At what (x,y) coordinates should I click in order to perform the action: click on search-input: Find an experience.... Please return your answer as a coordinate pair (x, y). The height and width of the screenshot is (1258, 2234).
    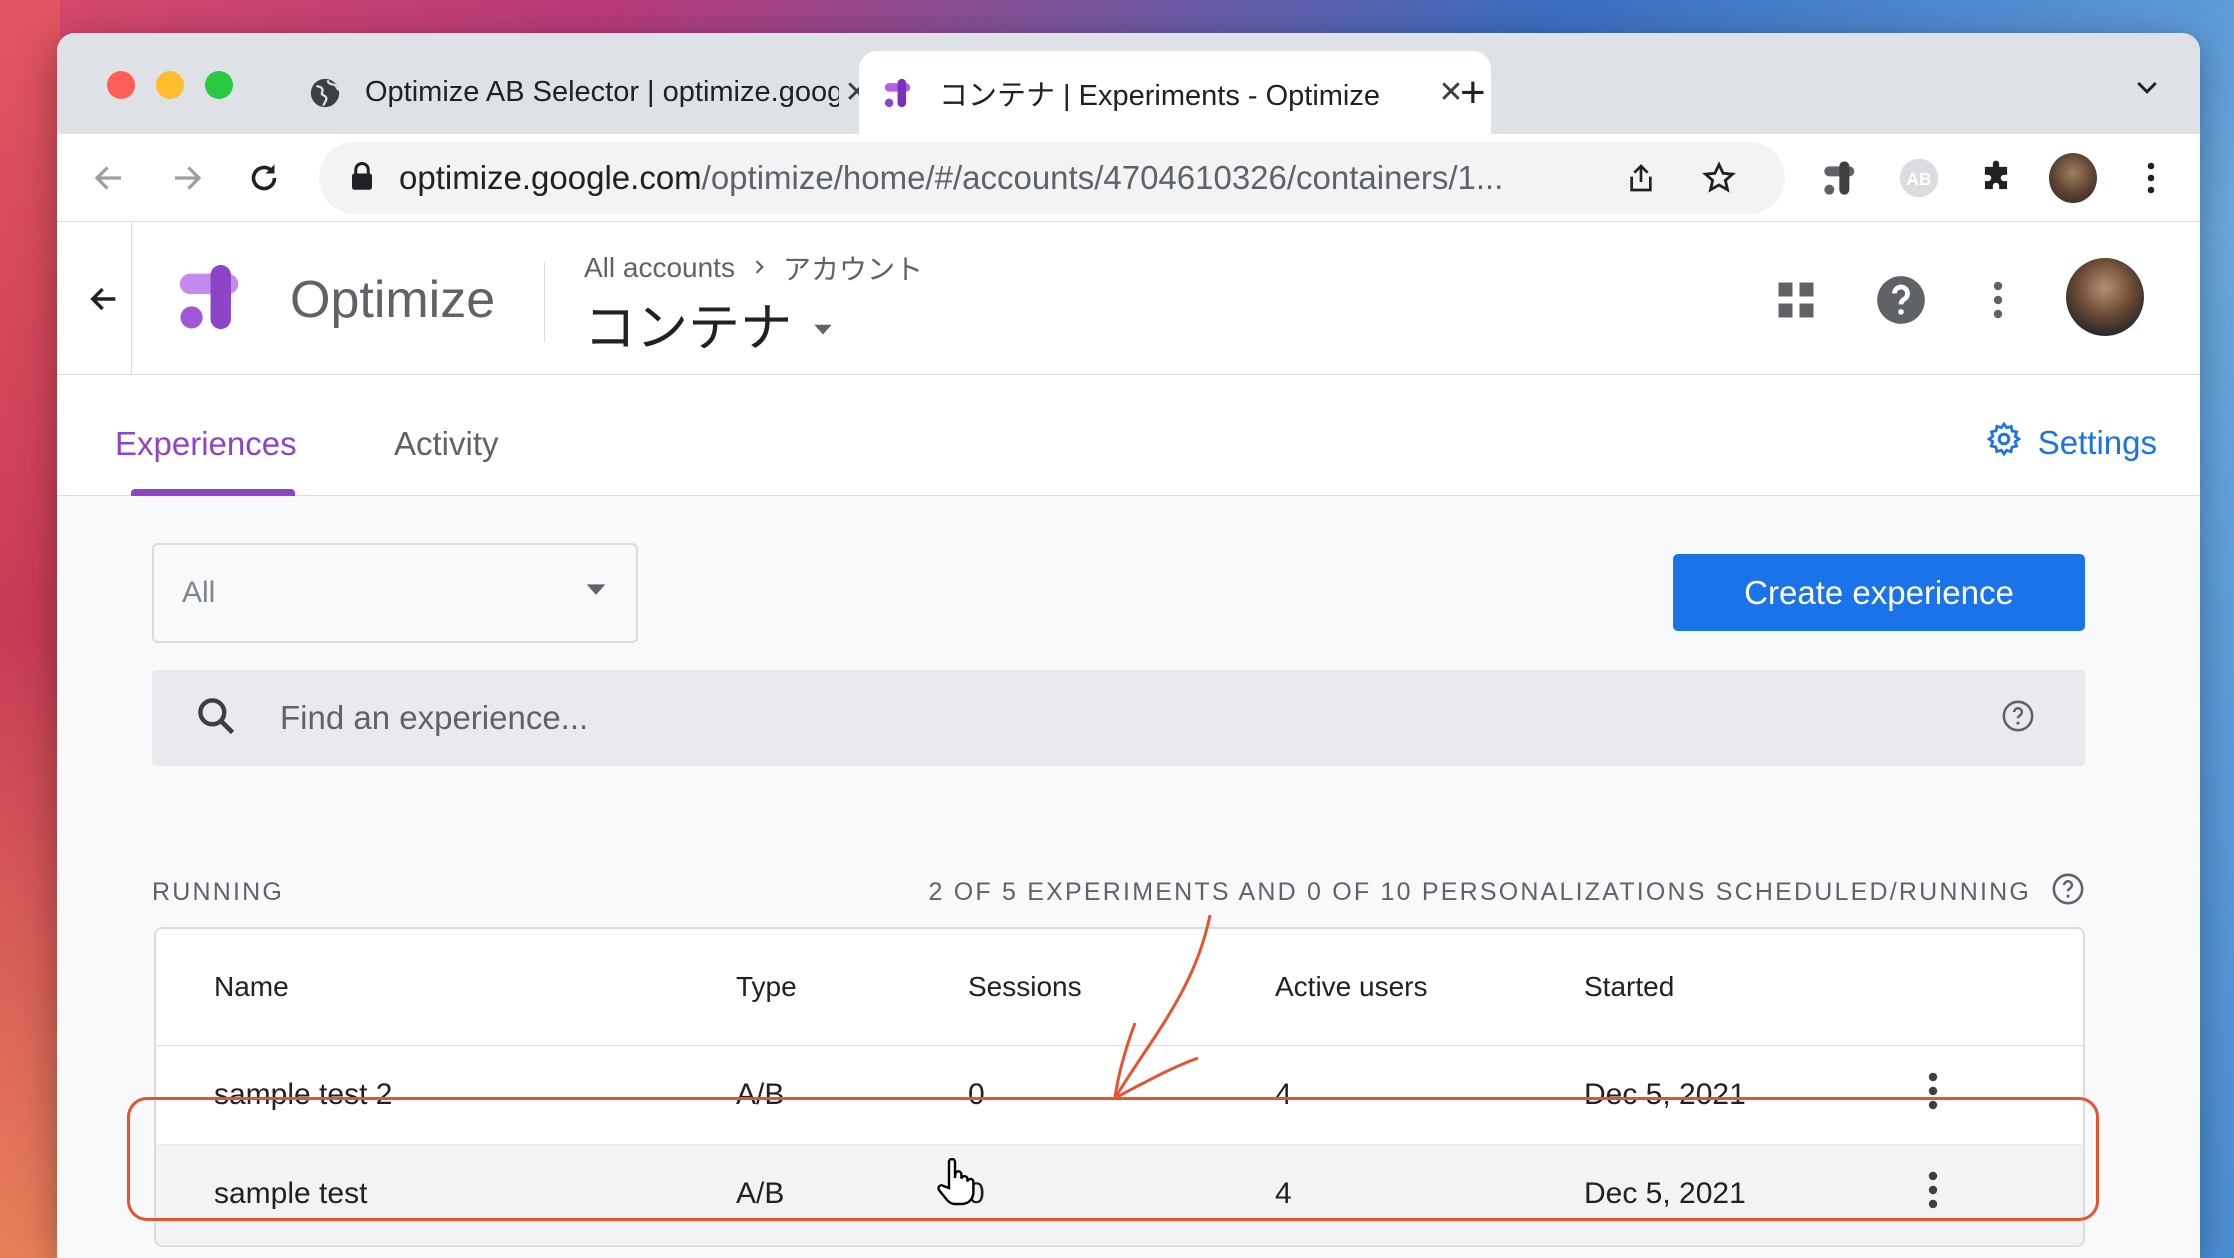
    Looking at the image, I should click on (1140, 718).